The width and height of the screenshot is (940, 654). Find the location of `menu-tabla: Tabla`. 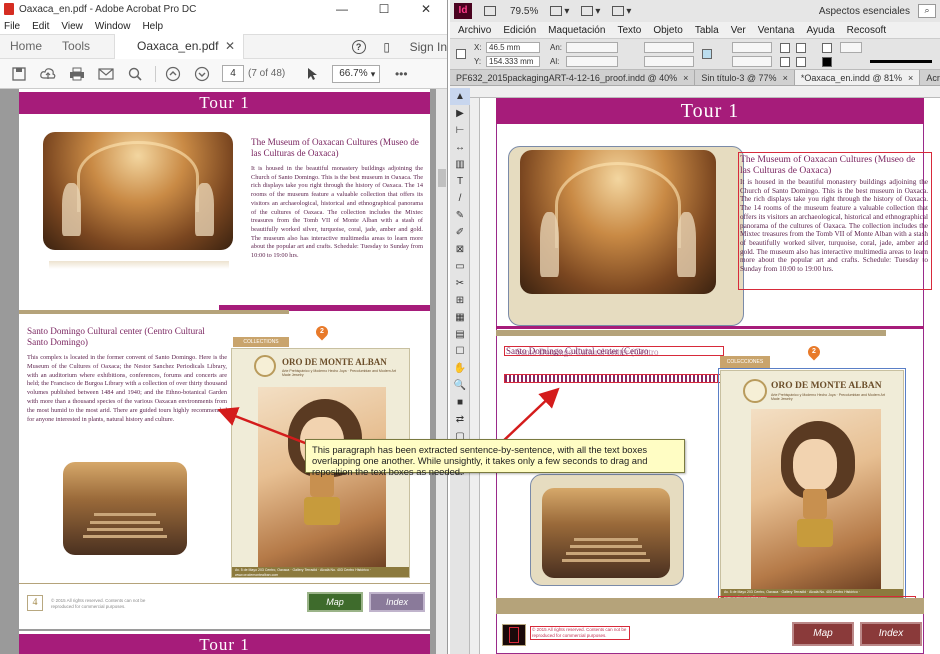

menu-tabla: Tabla is located at coordinates (707, 30).